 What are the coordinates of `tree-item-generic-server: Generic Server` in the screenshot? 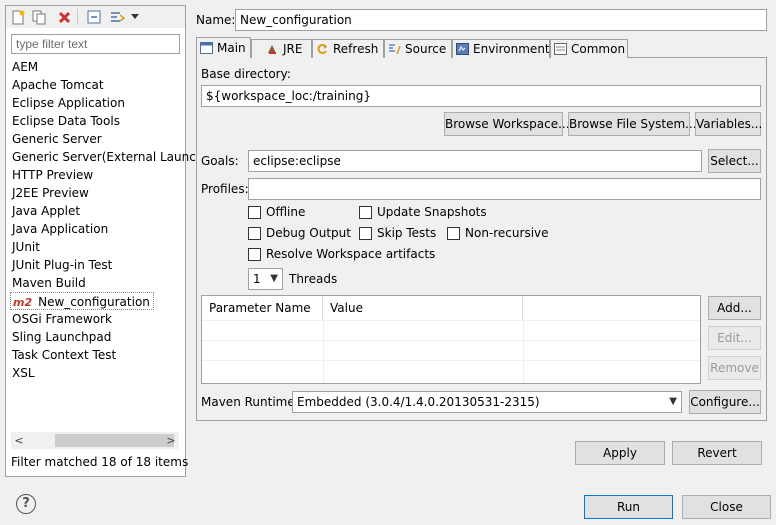 It's located at (57, 139).